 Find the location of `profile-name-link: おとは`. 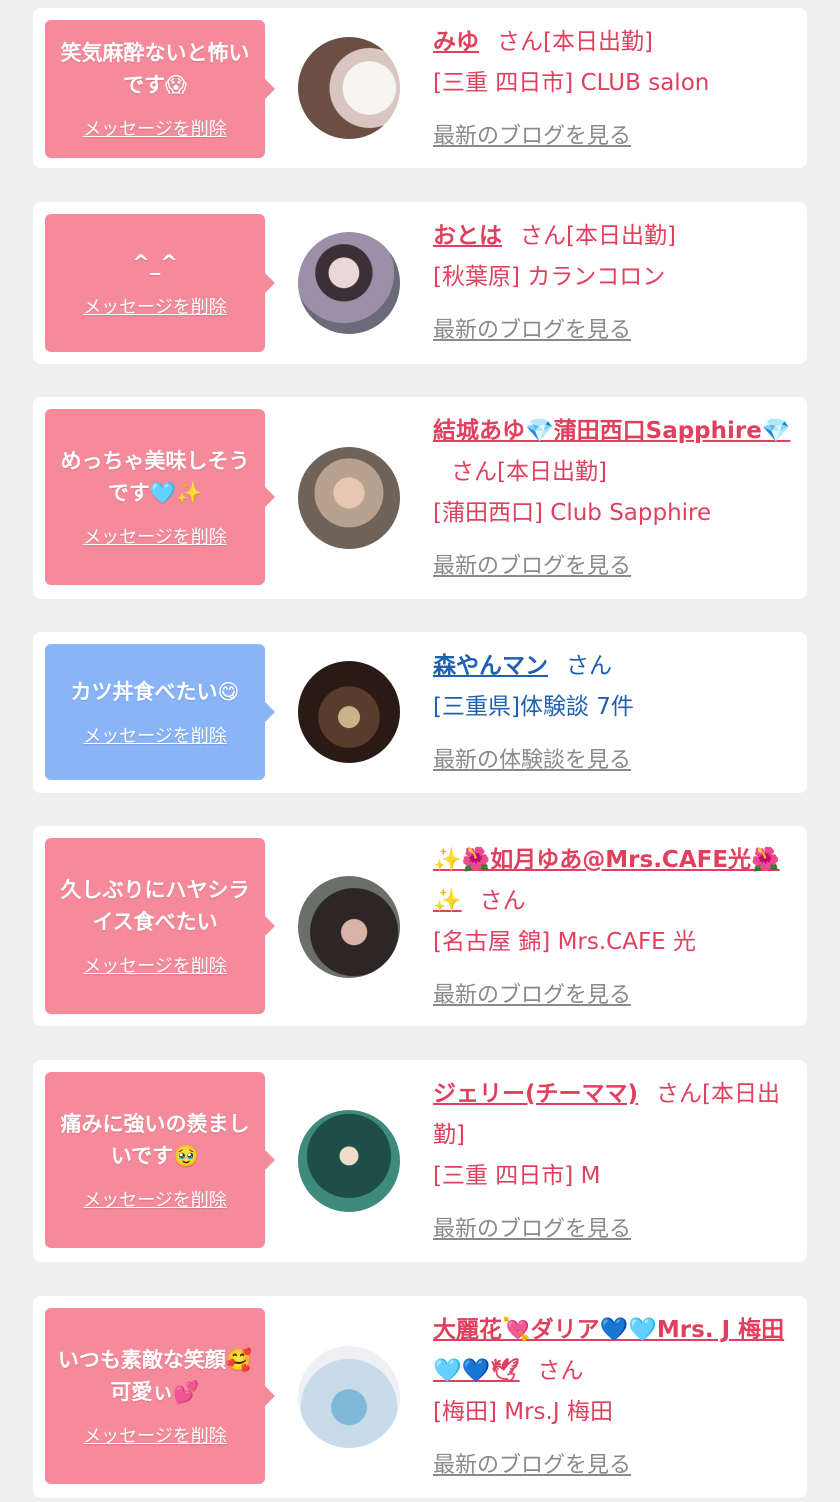

profile-name-link: おとは is located at coordinates (467, 236).